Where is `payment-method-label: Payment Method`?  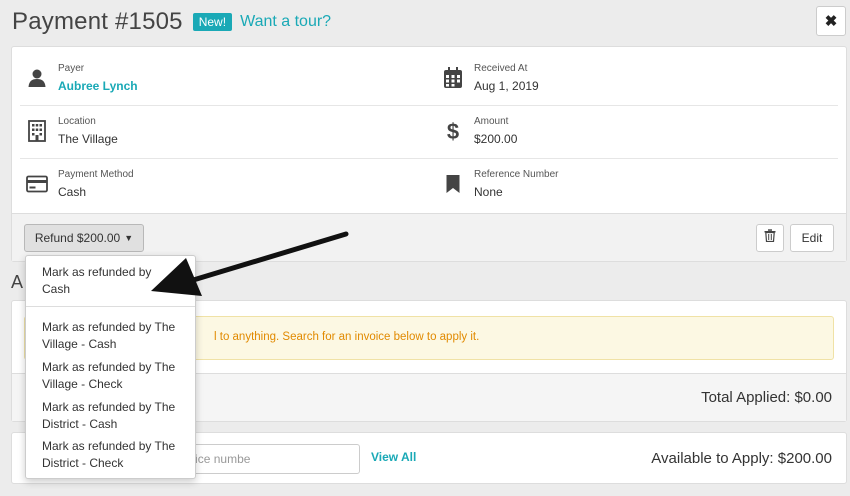
payment-method-label: Payment Method is located at coordinates (96, 174).